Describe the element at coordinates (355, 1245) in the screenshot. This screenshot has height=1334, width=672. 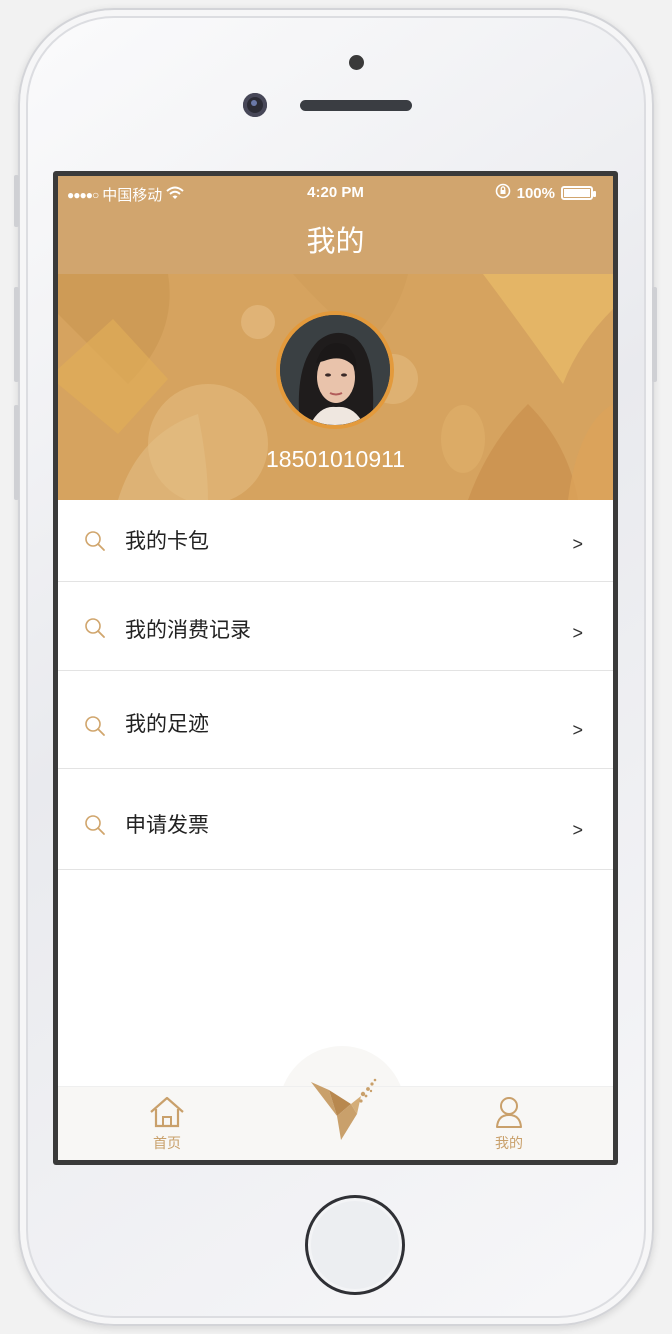
I see `home-button` at that location.